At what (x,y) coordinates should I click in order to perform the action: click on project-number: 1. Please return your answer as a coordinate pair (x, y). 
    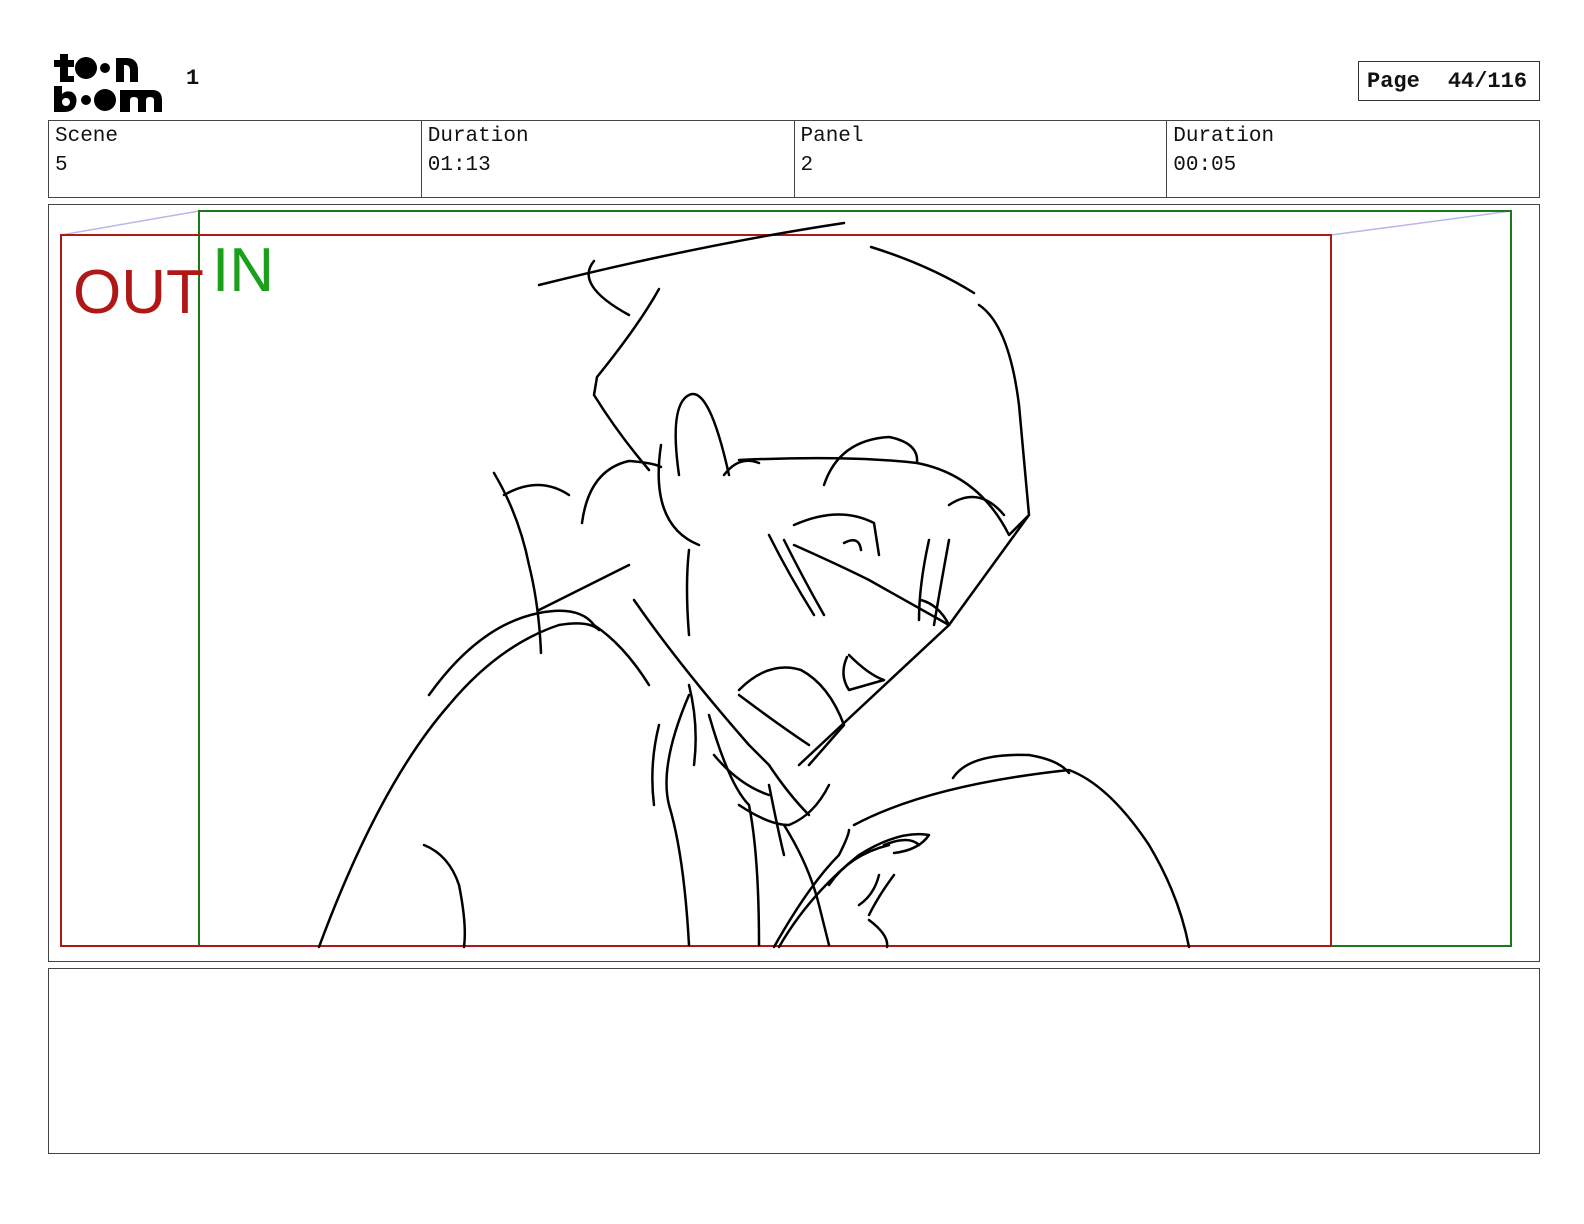
    Looking at the image, I should click on (193, 78).